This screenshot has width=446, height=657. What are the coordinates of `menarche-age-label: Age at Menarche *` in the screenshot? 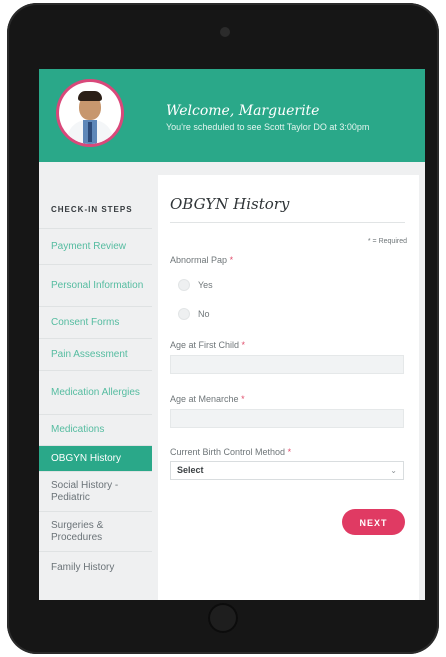 It's located at (207, 399).